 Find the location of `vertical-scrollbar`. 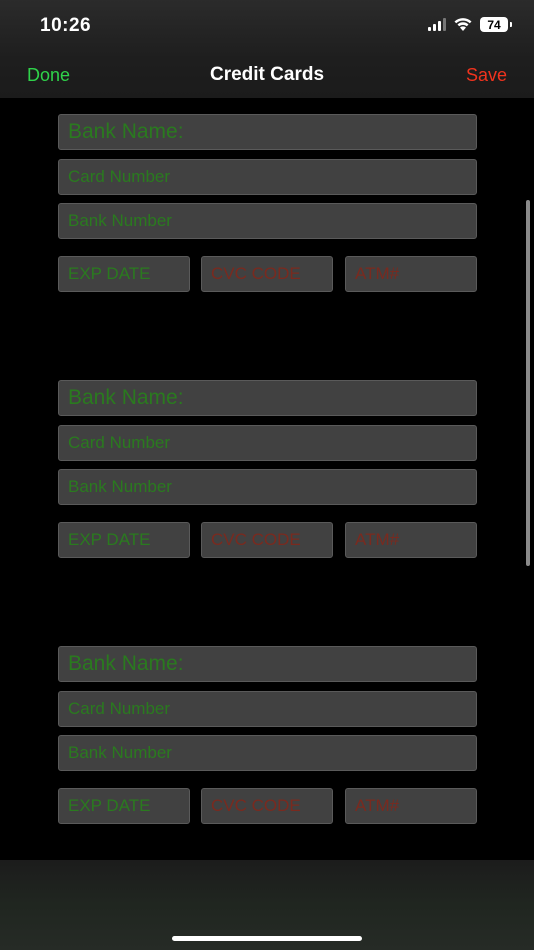

vertical-scrollbar is located at coordinates (528, 383).